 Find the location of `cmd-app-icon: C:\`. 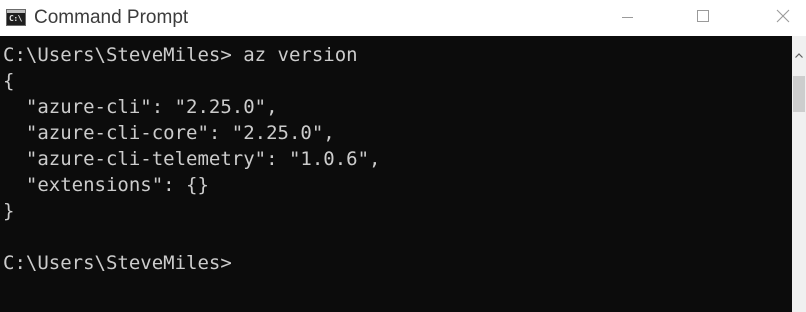

cmd-app-icon: C:\ is located at coordinates (16, 17).